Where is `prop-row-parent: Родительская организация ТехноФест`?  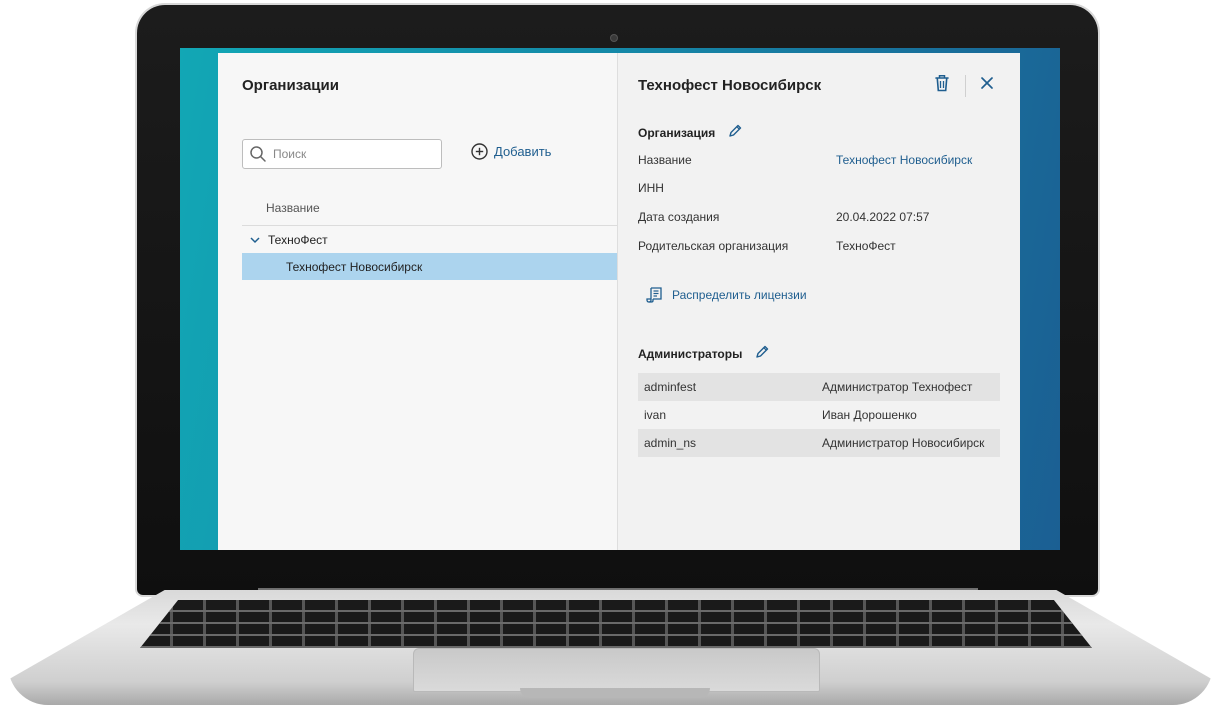
prop-row-parent: Родительская организация ТехноФест is located at coordinates (828, 246).